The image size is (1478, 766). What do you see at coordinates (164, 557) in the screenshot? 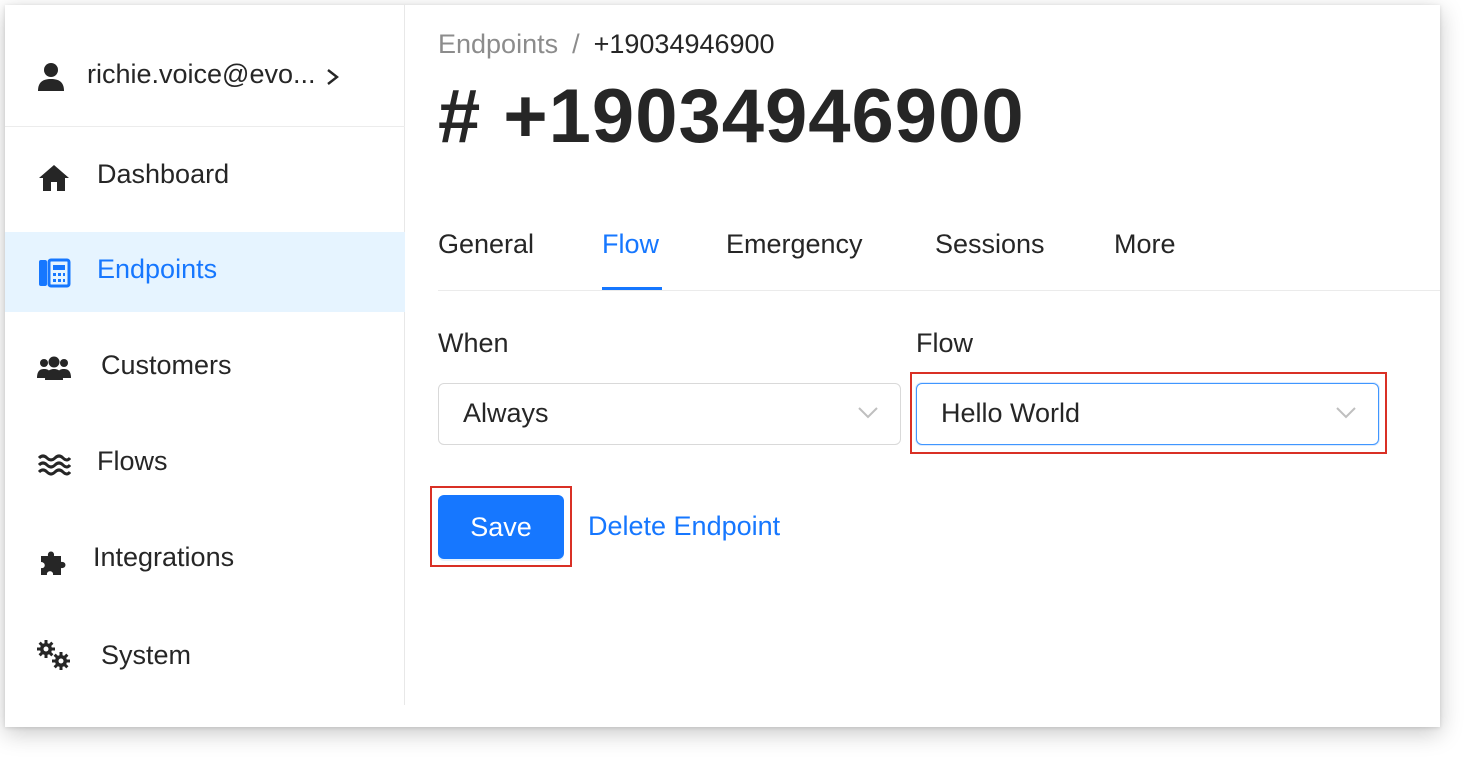
I see `sidebar-item-label: Integrations` at bounding box center [164, 557].